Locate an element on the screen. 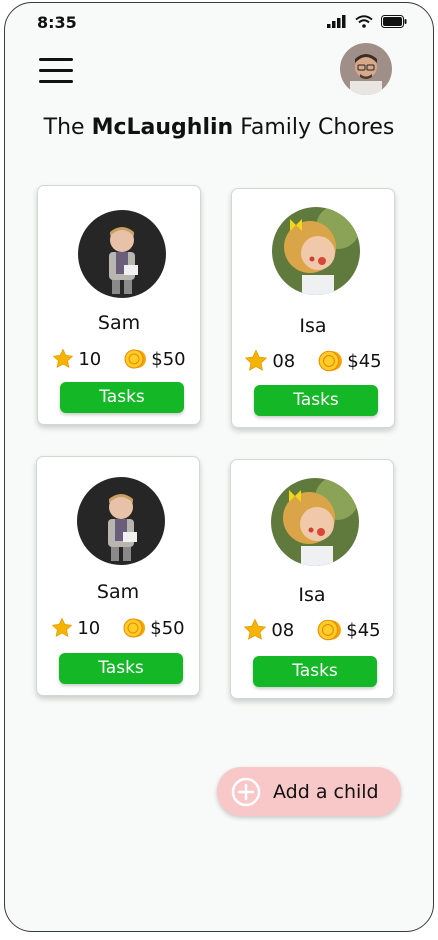 The height and width of the screenshot is (940, 438). page-title: The McLaughlin Family Chores is located at coordinates (219, 127).